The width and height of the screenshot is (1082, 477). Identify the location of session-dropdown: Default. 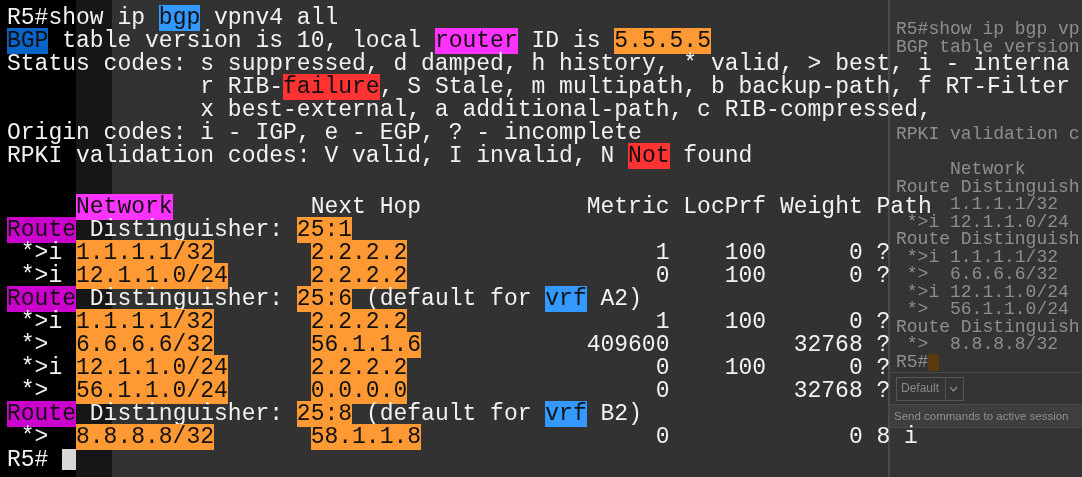
(930, 389).